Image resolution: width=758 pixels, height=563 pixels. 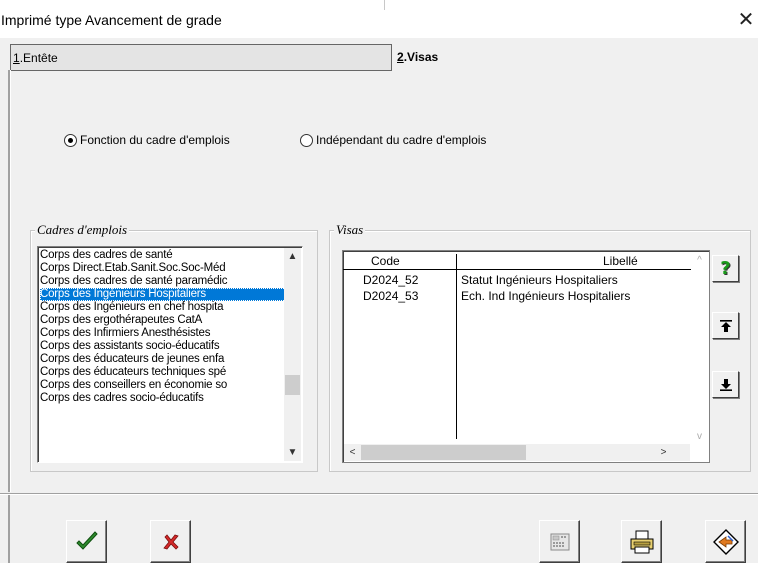 I want to click on grid-horizontal-scrollbar: < >, so click(x=517, y=452).